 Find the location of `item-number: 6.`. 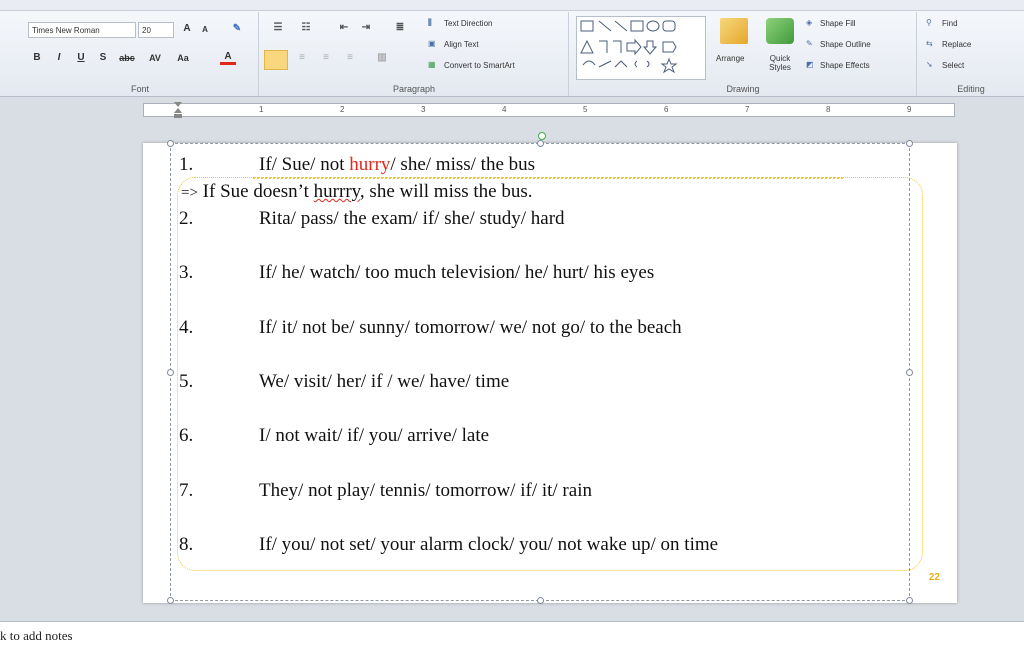

item-number: 6. is located at coordinates (186, 435).